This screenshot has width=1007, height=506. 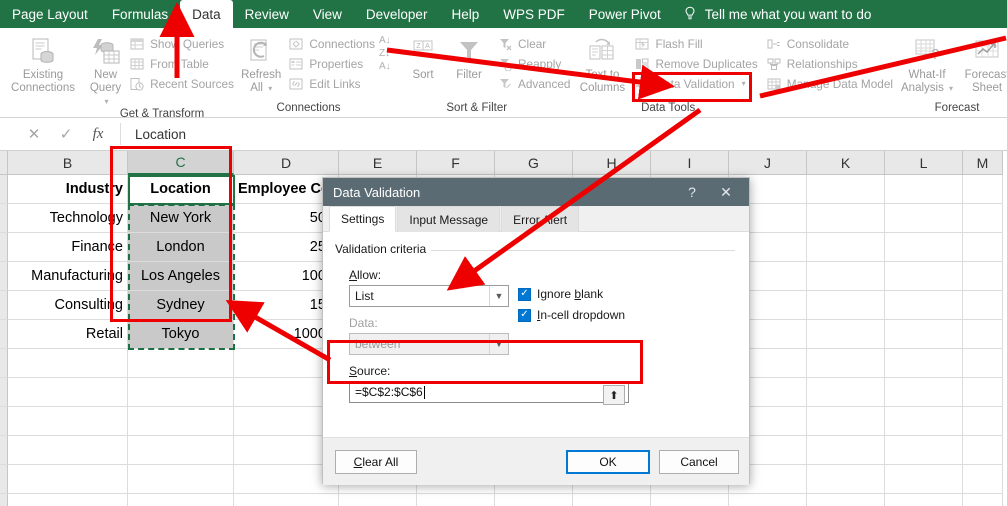 I want to click on reapply-filter-button: Reapply, so click(x=533, y=63).